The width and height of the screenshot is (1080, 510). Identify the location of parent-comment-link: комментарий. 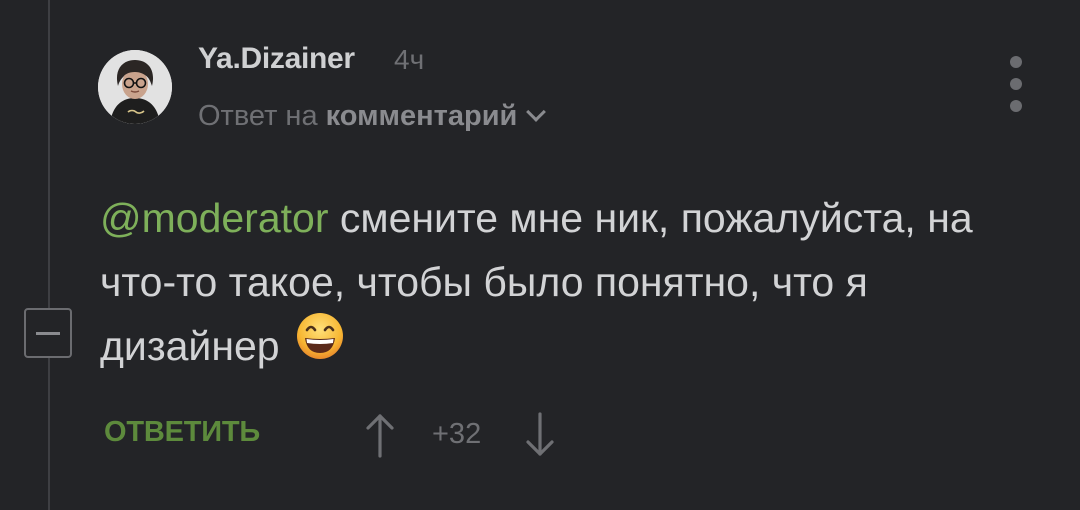
(422, 116).